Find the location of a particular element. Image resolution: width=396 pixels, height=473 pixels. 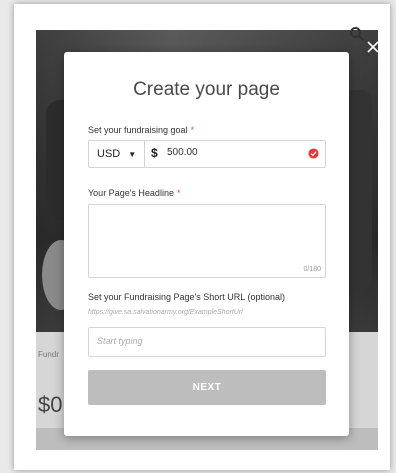

background-amount: $0 is located at coordinates (50, 404).